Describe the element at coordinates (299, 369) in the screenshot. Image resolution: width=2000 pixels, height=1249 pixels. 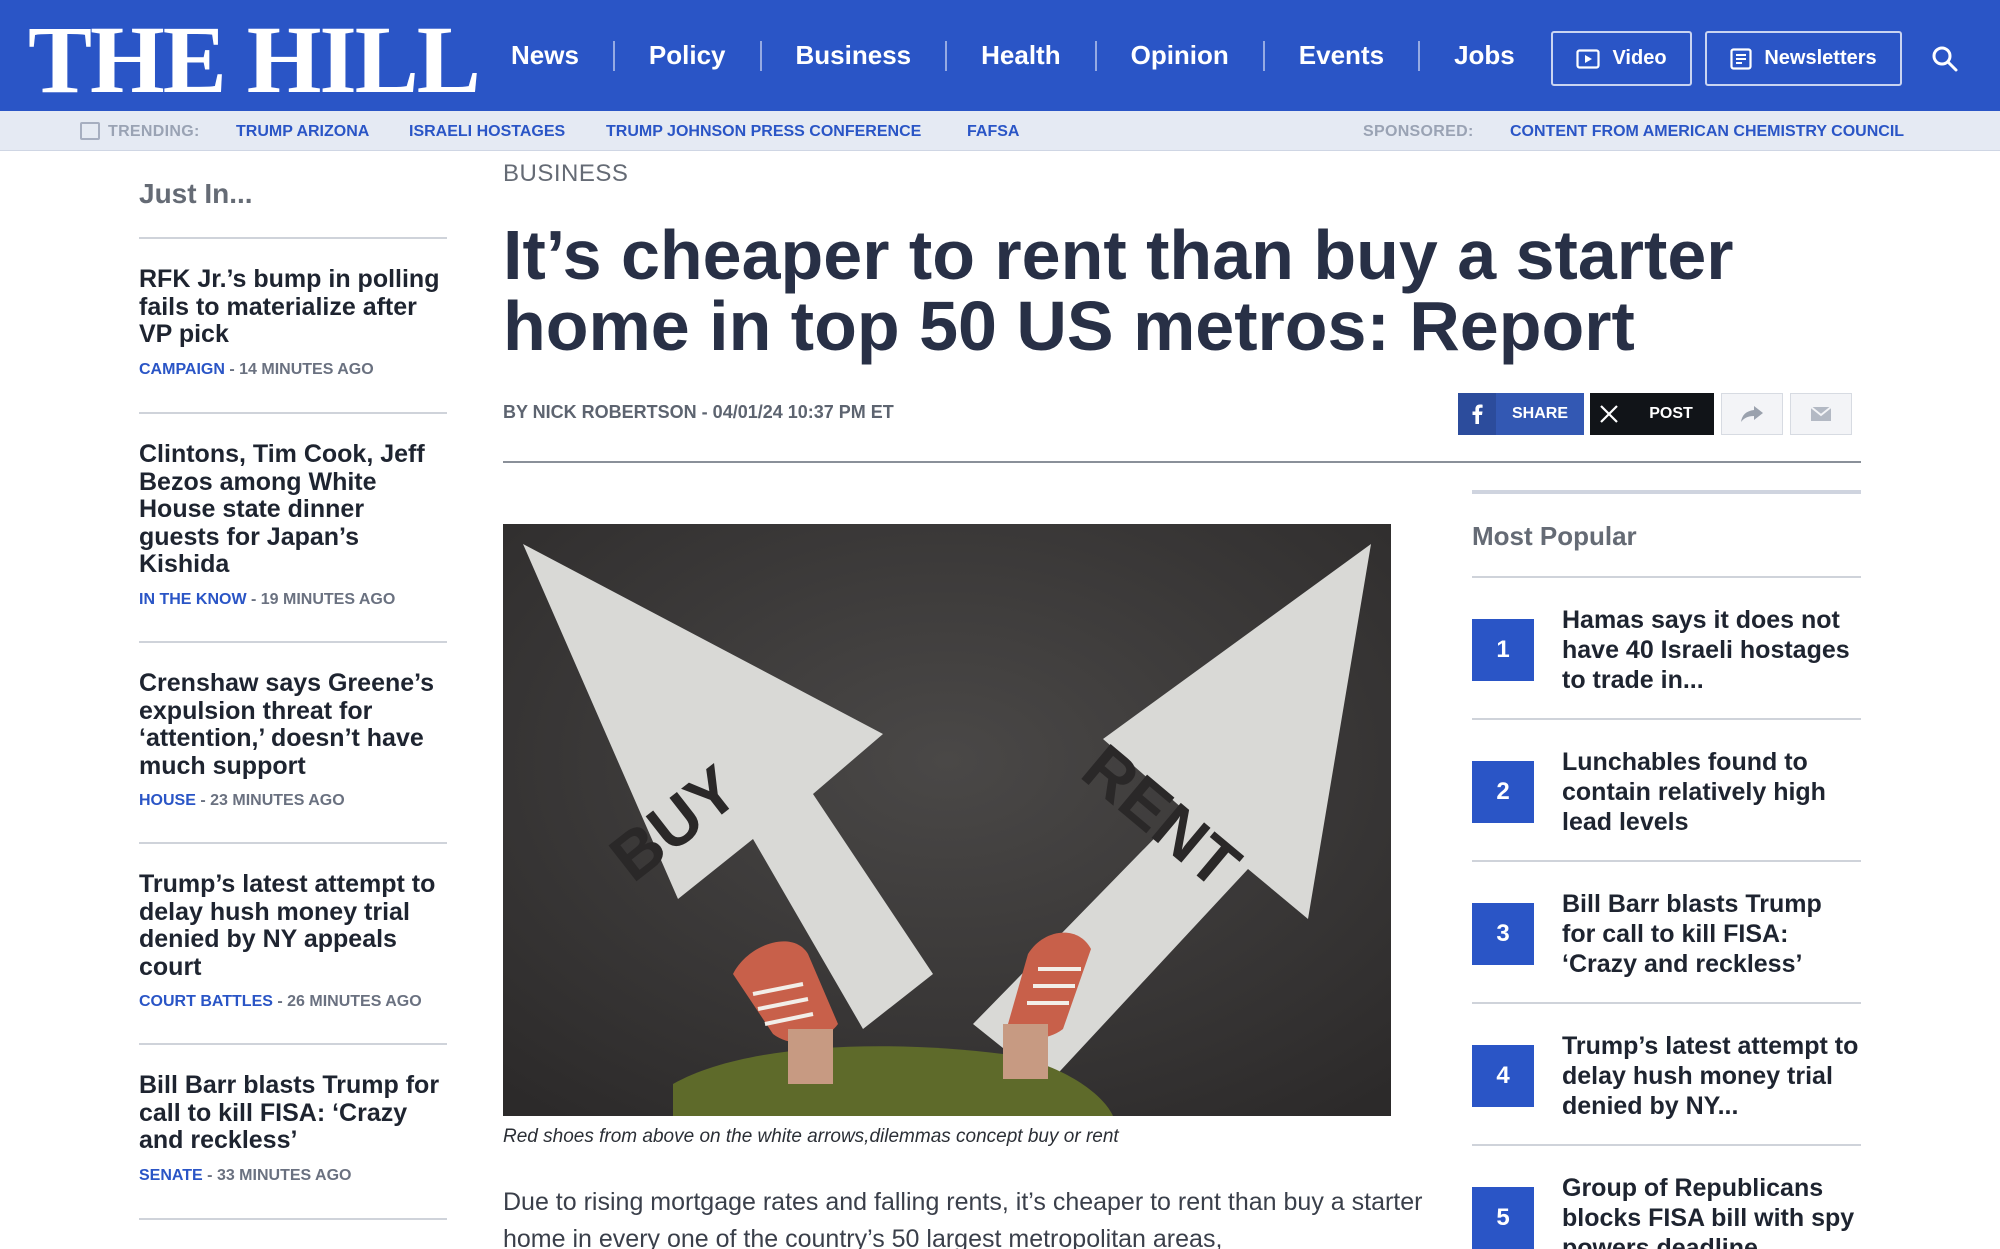
I see `just-in-time: - 14 MINUTES AGO` at that location.